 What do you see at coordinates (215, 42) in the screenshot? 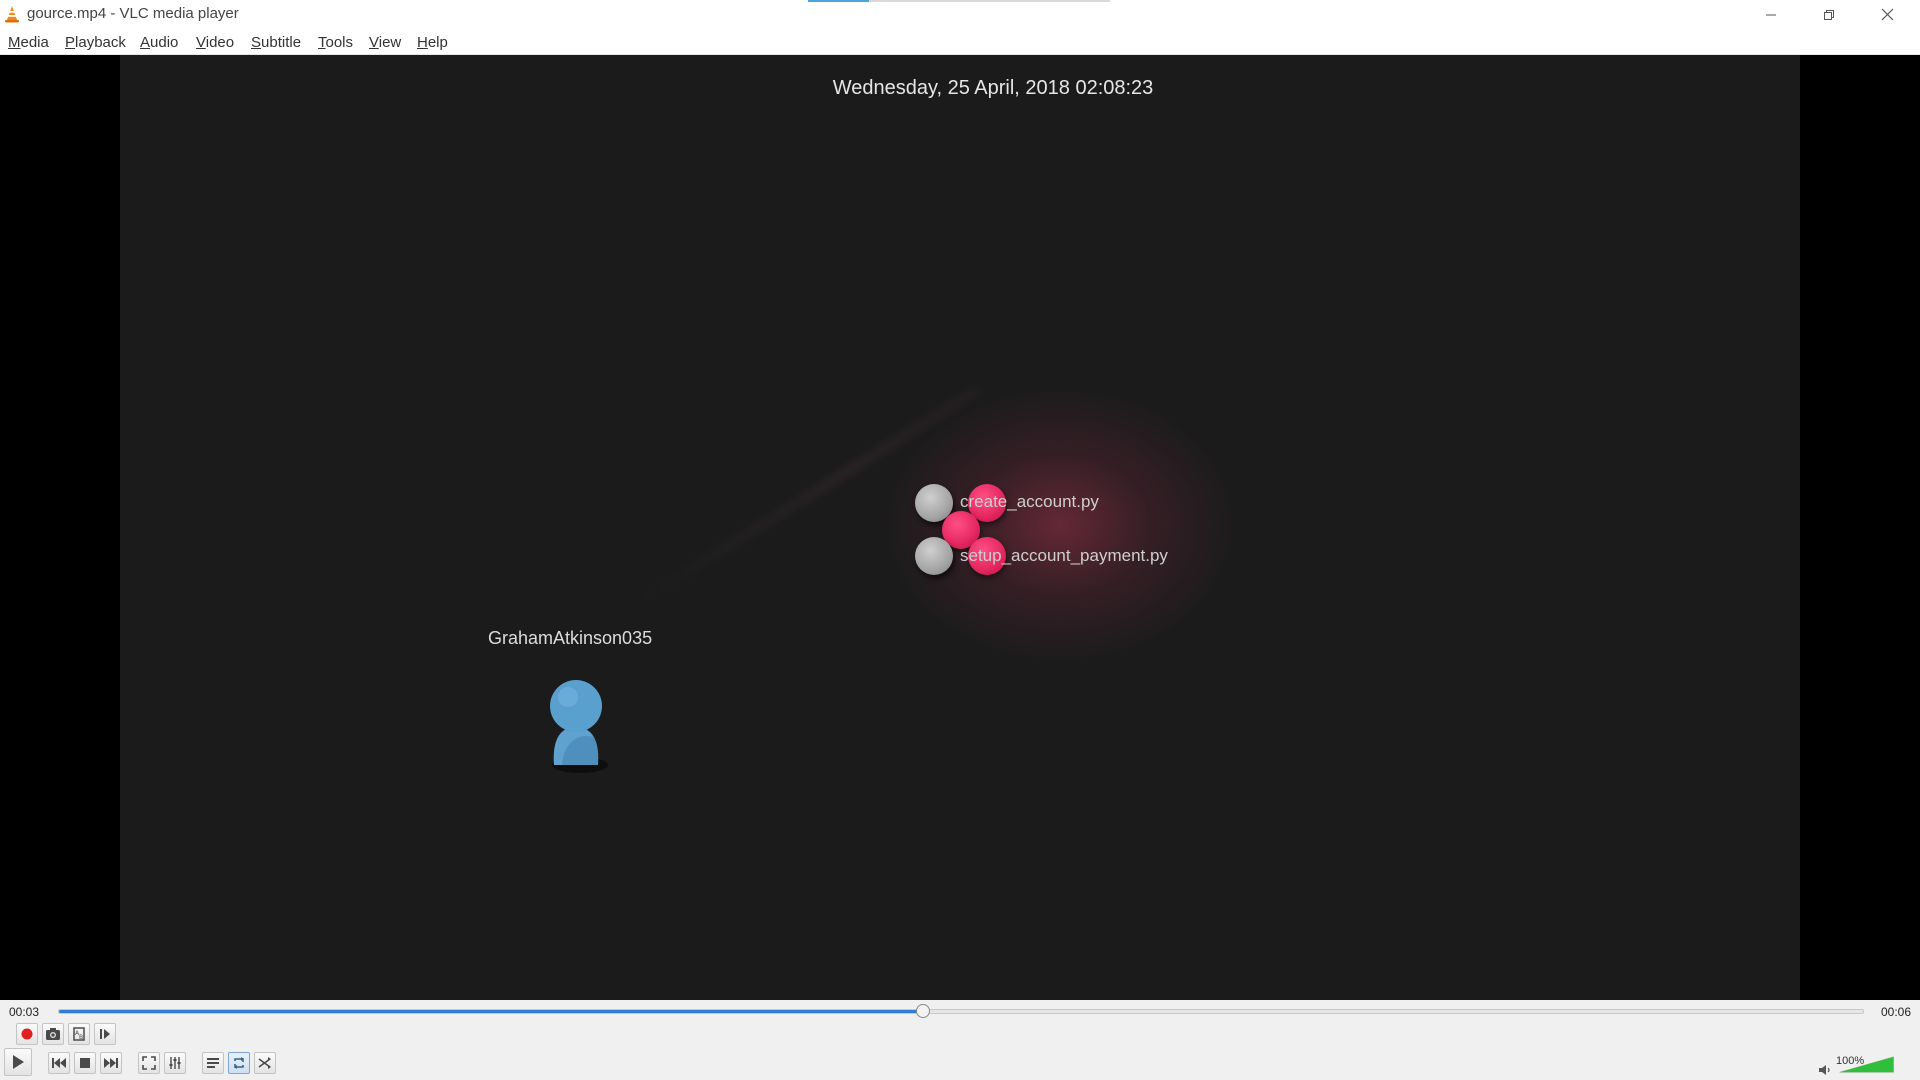
I see `menu-video: Video` at bounding box center [215, 42].